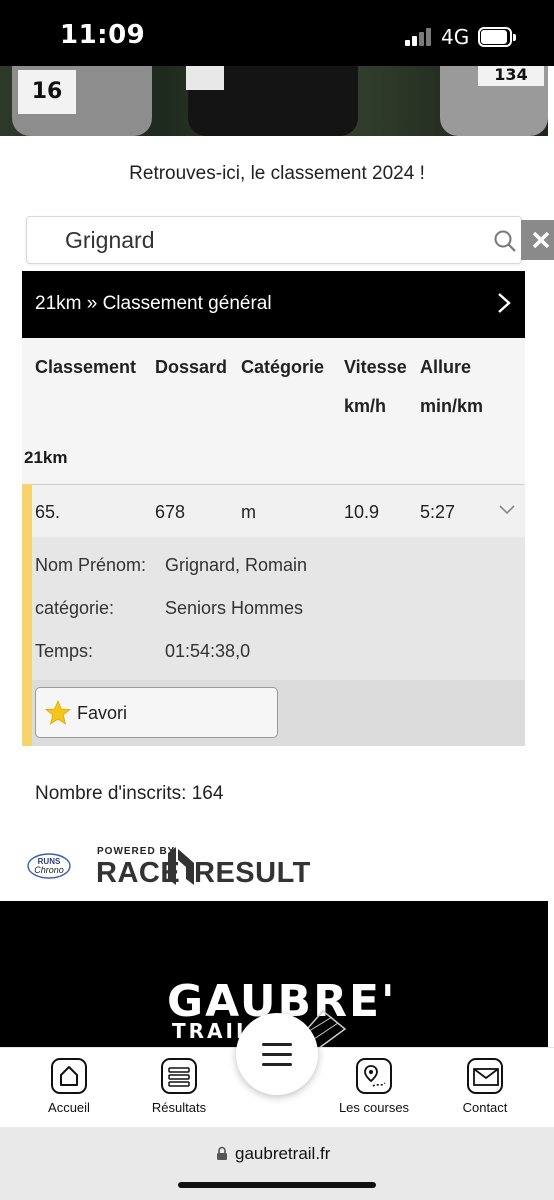 This screenshot has height=1200, width=554. I want to click on cell-classement: 65., so click(48, 512).